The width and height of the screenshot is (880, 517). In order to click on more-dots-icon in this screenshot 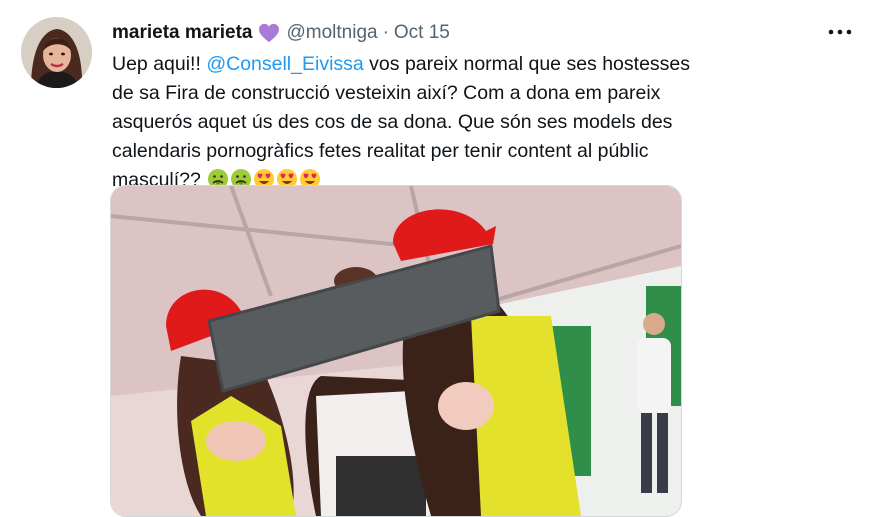, I will do `click(840, 32)`.